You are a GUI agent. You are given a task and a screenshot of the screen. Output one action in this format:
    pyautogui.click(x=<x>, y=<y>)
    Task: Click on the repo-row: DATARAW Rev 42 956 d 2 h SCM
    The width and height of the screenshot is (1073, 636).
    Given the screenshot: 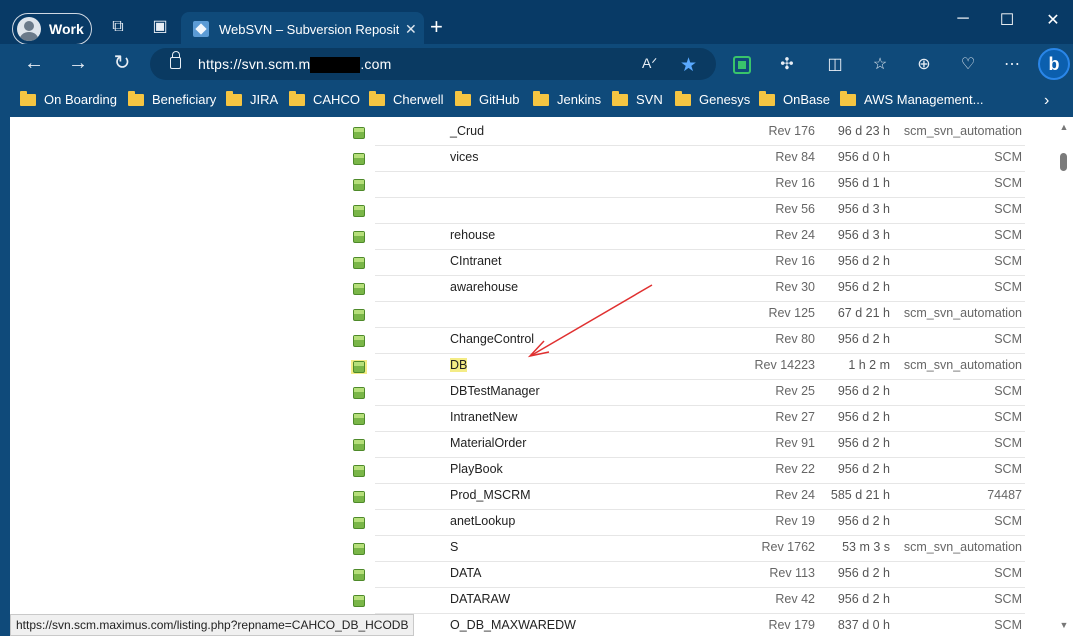 What is the action you would take?
    pyautogui.click(x=535, y=601)
    